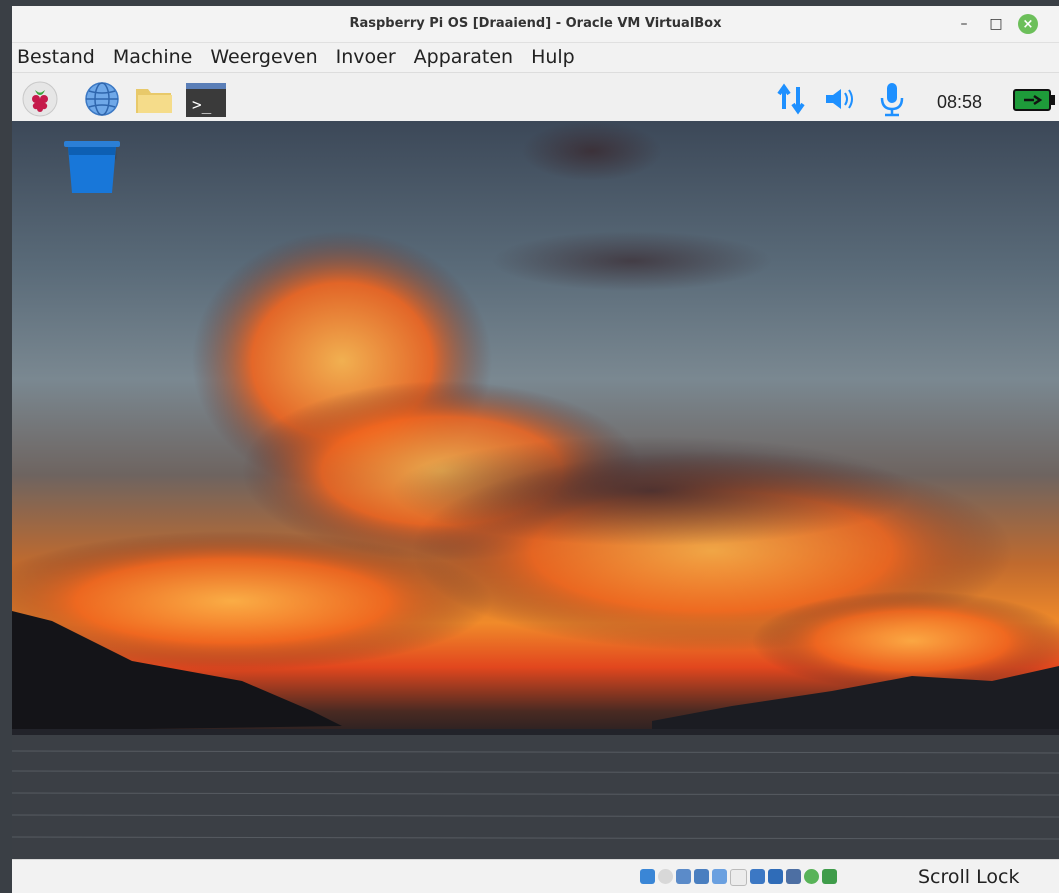  I want to click on network-icon, so click(792, 99).